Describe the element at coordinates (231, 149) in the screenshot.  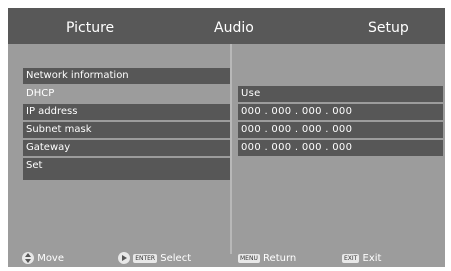
I see `column-divider` at that location.